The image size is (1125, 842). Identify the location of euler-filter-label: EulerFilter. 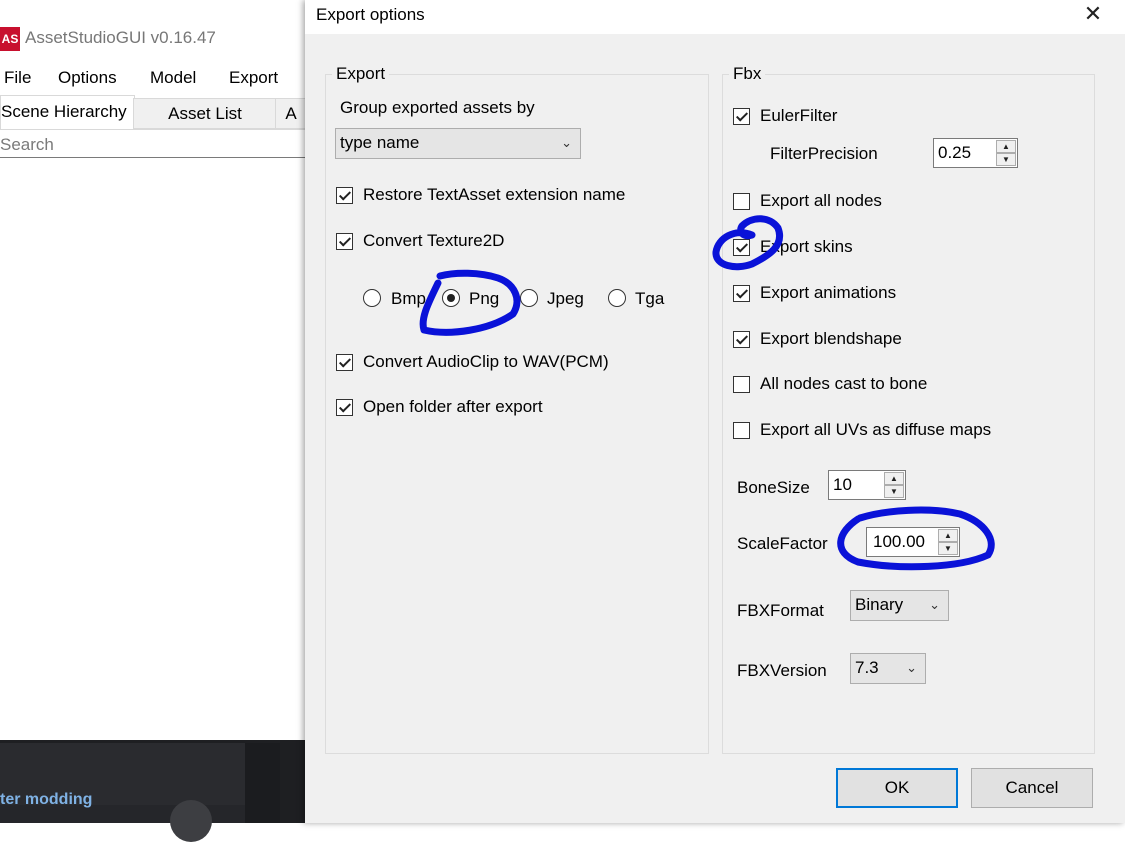
(799, 115).